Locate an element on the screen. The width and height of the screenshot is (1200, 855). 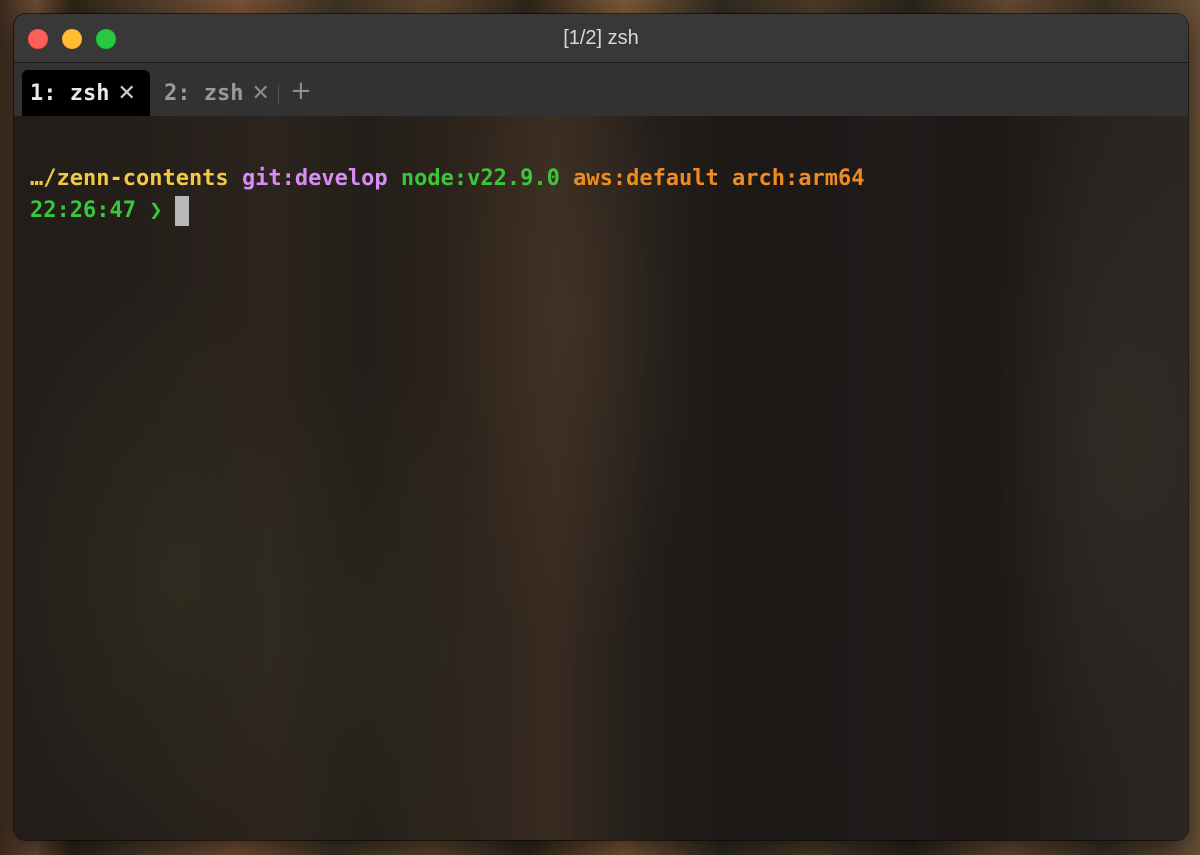
prompt-node-version: node:v22.9.0 is located at coordinates (480, 178).